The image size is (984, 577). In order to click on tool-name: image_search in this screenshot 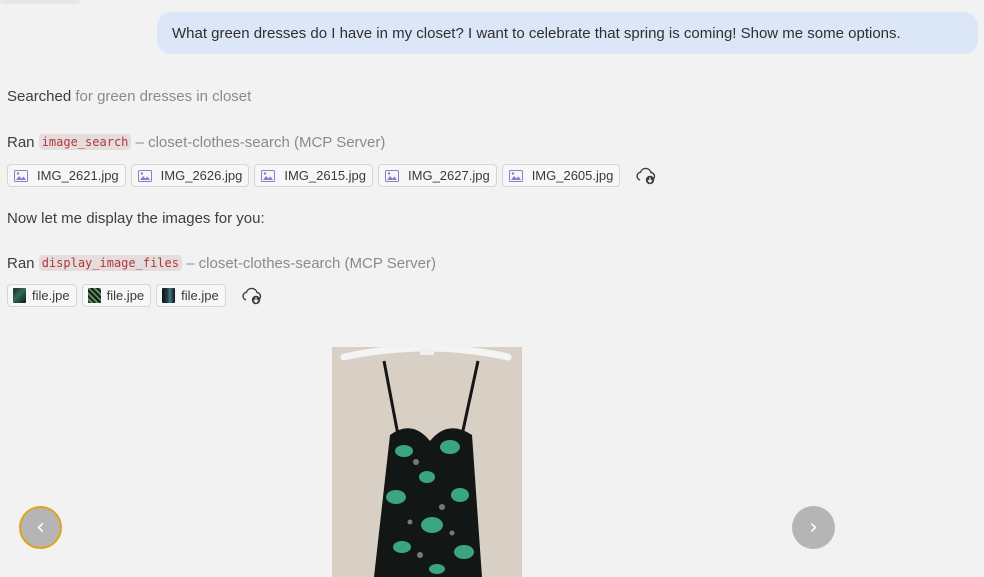, I will do `click(85, 142)`.